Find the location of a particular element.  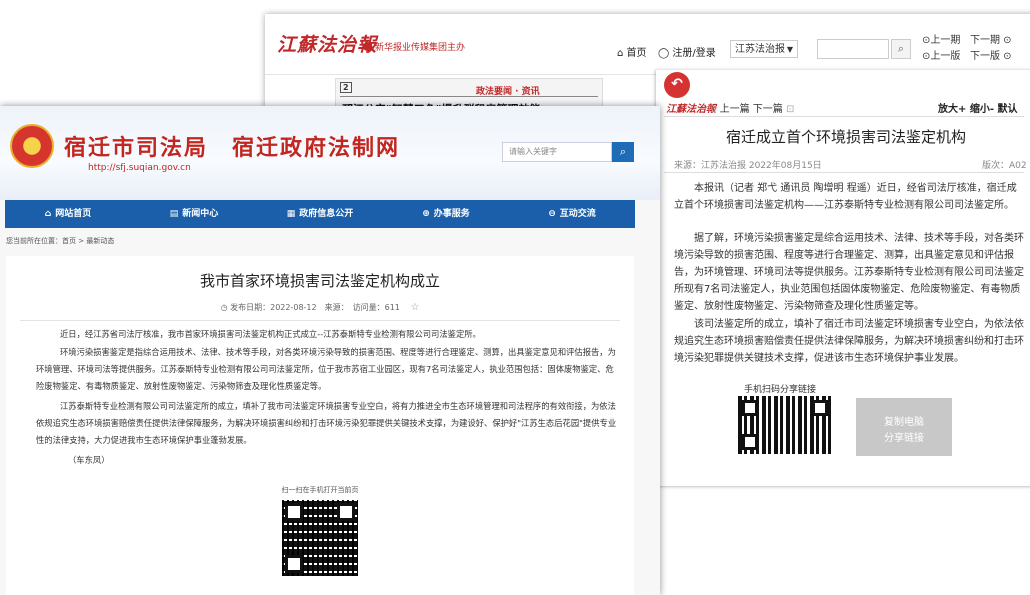

article-author: （车东凤） is located at coordinates (89, 460).